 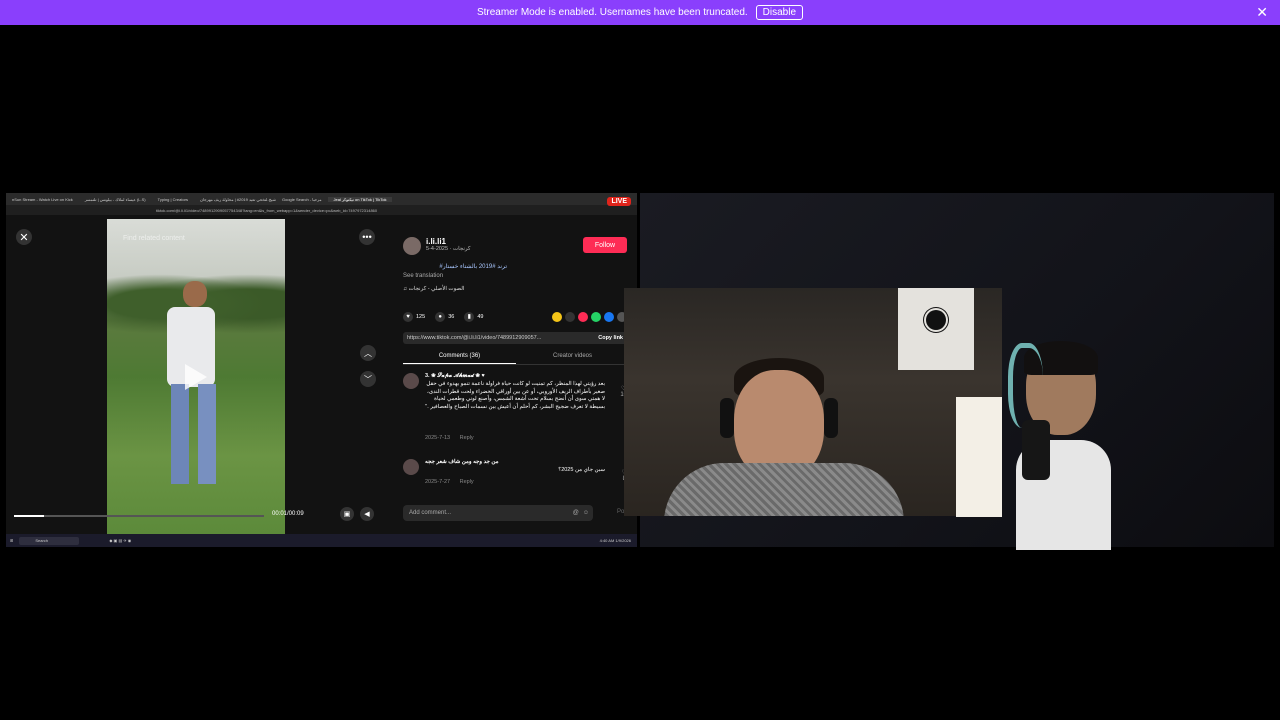 What do you see at coordinates (368, 379) in the screenshot?
I see `next-video-button: ﹀` at bounding box center [368, 379].